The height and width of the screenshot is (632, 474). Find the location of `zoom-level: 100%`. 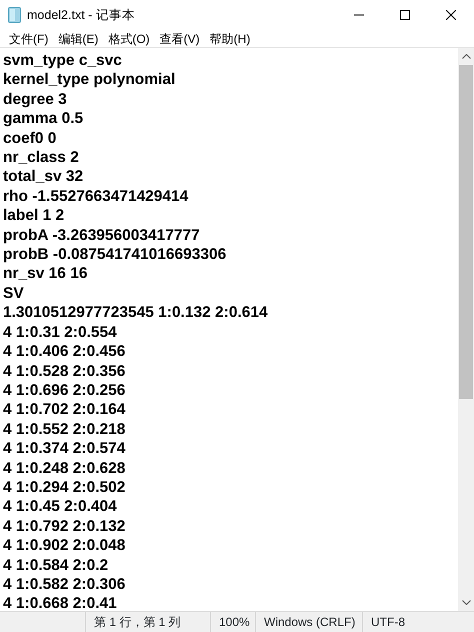

zoom-level: 100% is located at coordinates (234, 622).